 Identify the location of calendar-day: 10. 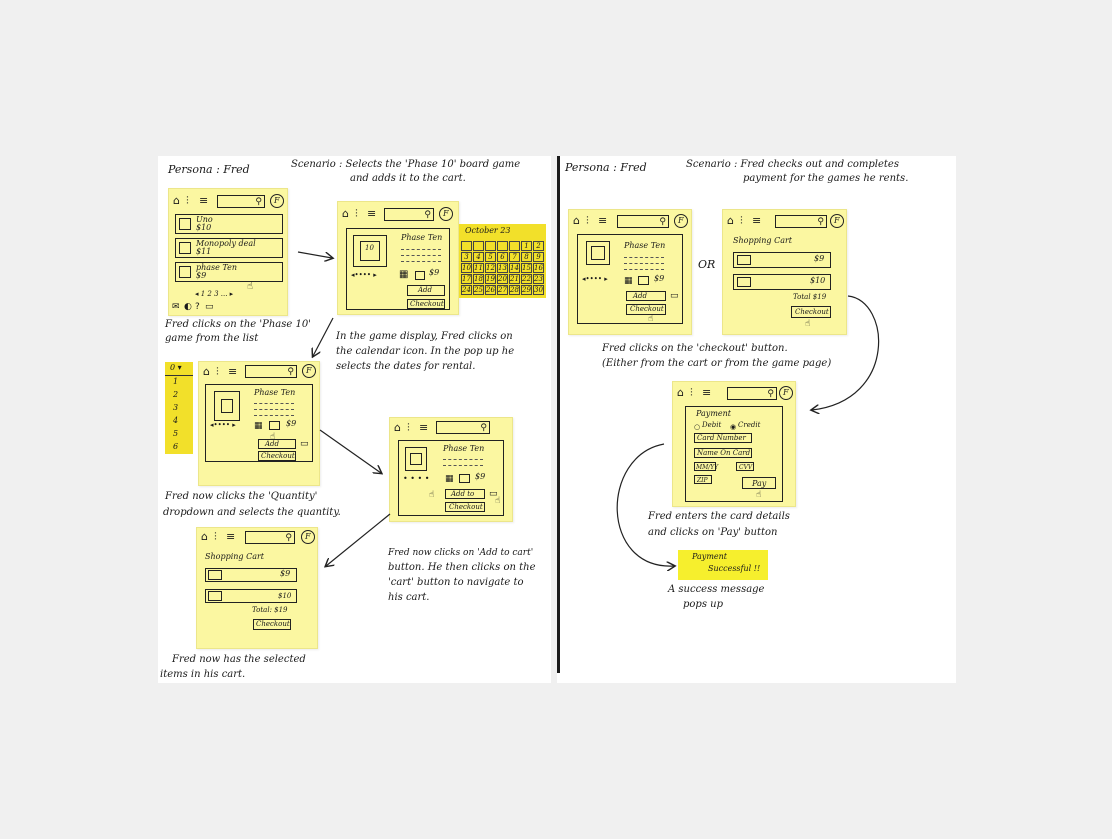
(466, 268).